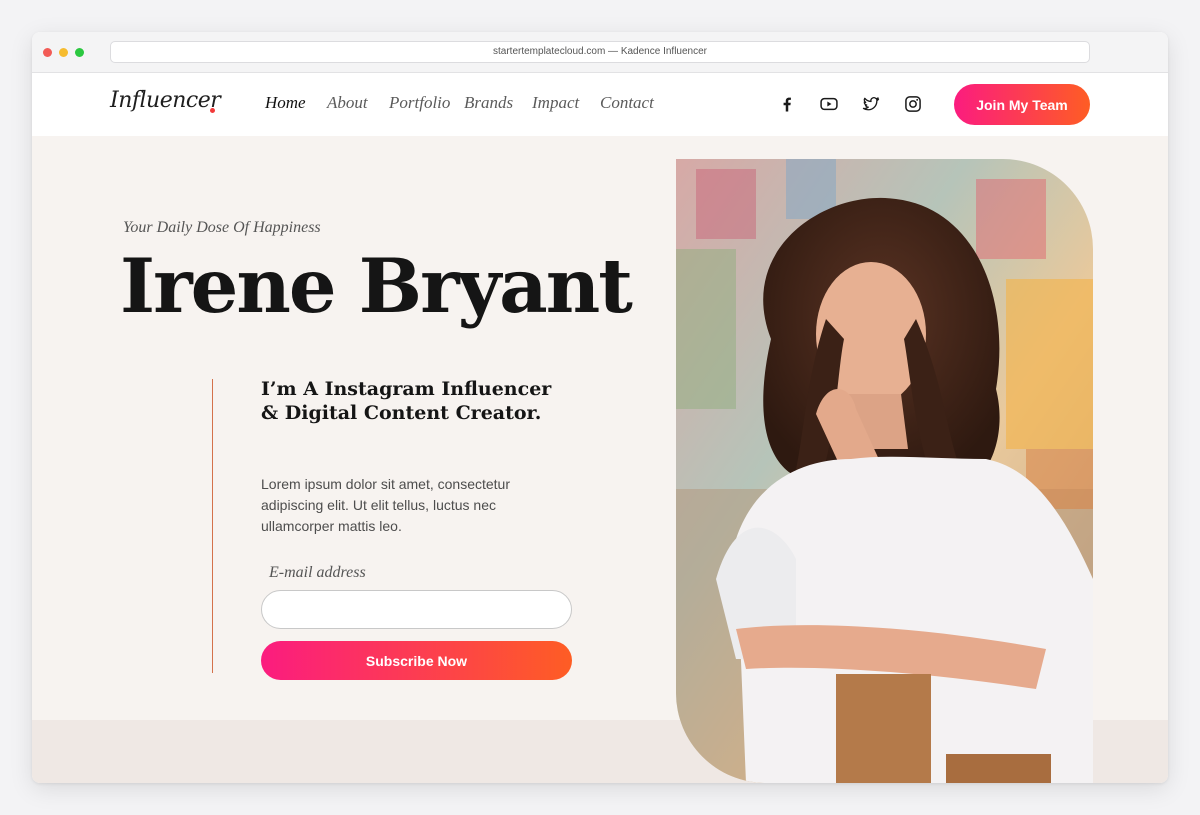 The image size is (1200, 815). Describe the element at coordinates (488, 103) in the screenshot. I see `nav-brands: Brands` at that location.